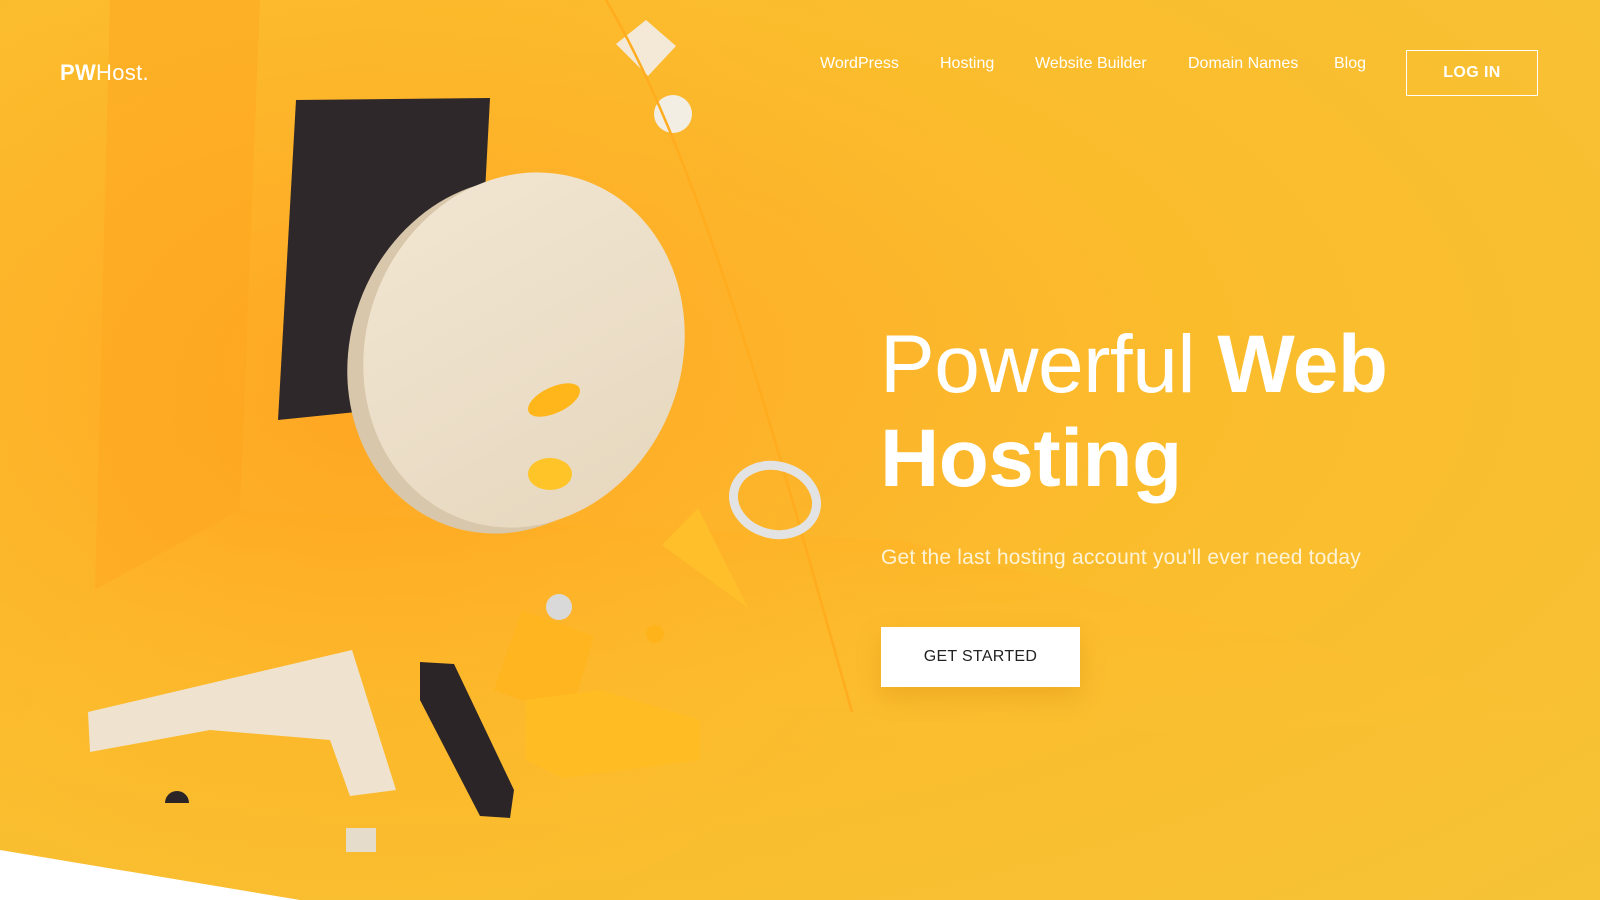  Describe the element at coordinates (78, 72) in the screenshot. I see `logo-bold: PW` at that location.